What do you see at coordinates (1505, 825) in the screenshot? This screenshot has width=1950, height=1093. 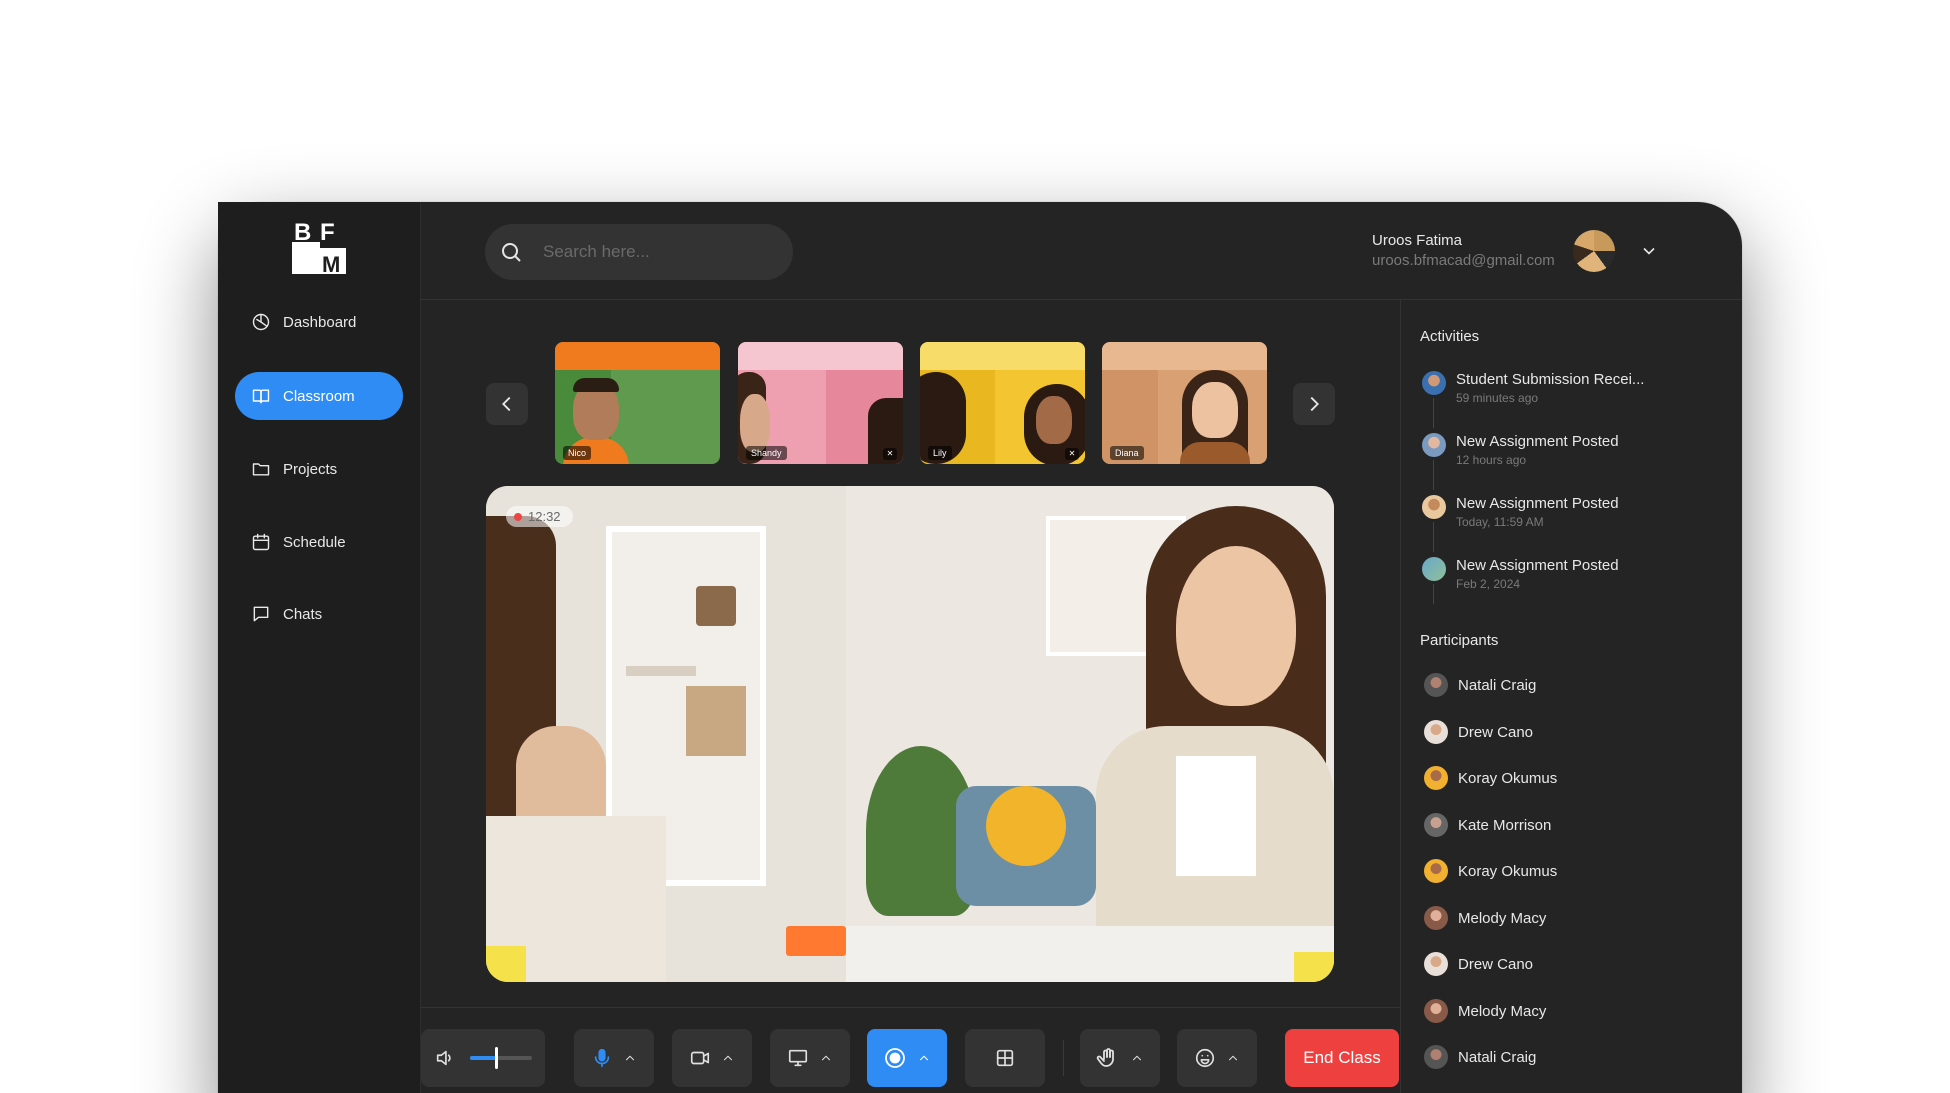 I see `participant-name: Kate Morrison` at bounding box center [1505, 825].